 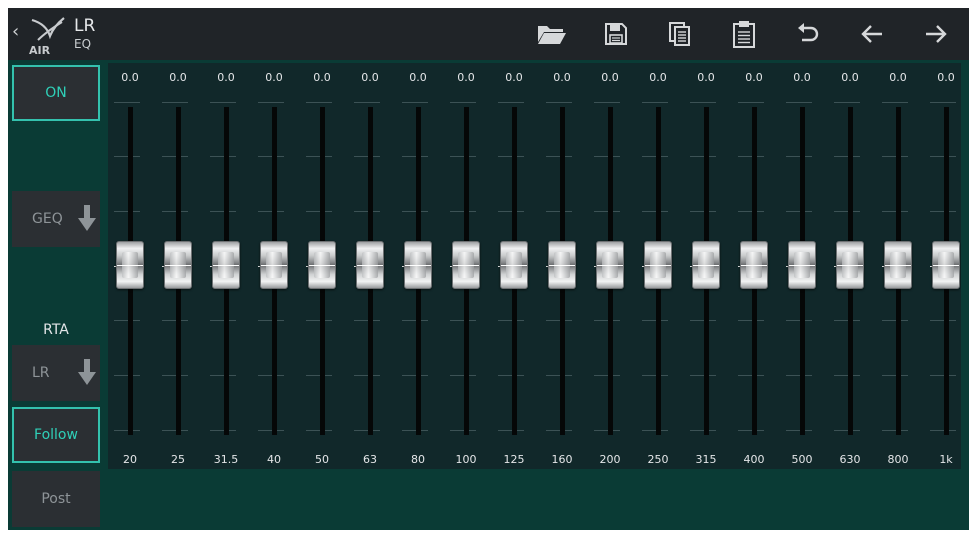 I want to click on band-frequency-label: 800, so click(x=898, y=459).